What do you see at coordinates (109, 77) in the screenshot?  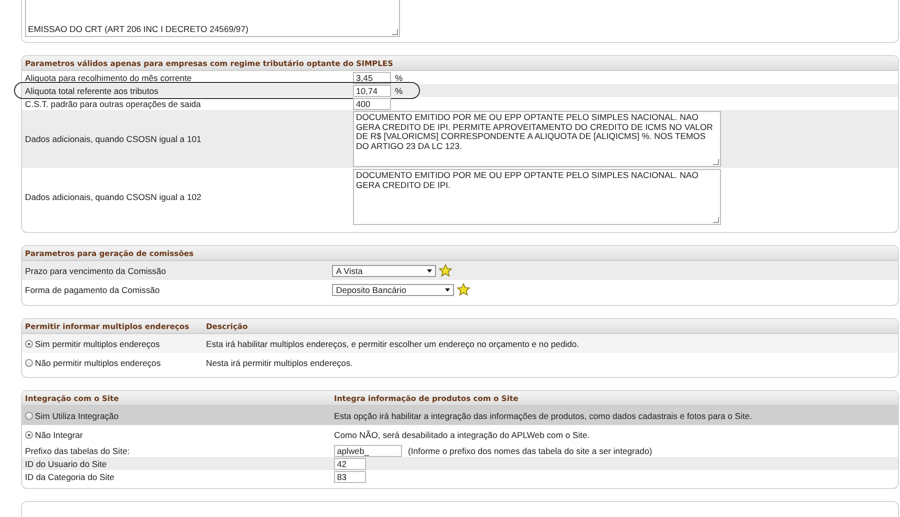 I see `field-label: Aliquota para recolhimento do mês corrente` at bounding box center [109, 77].